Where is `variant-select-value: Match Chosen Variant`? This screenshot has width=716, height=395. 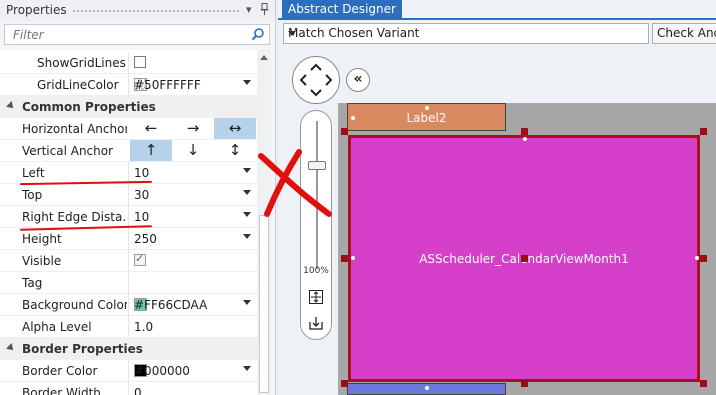 variant-select-value: Match Chosen Variant is located at coordinates (354, 33).